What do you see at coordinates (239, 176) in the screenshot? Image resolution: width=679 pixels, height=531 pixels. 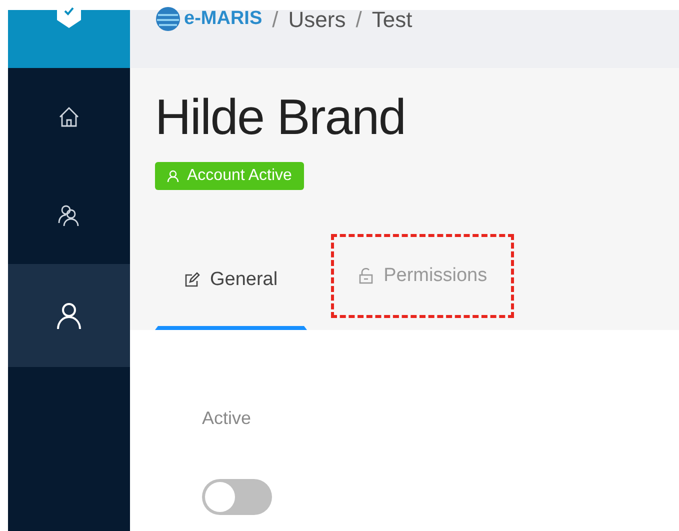 I see `badge-label: Account Active` at bounding box center [239, 176].